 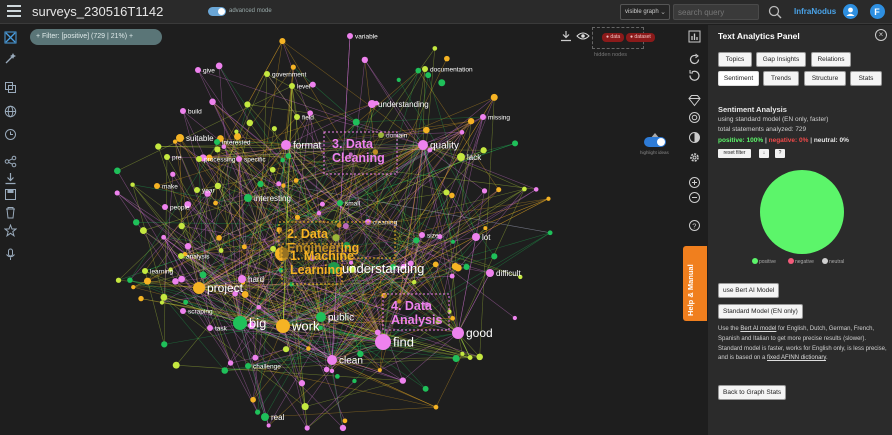 What do you see at coordinates (583, 36) in the screenshot?
I see `eye-icon` at bounding box center [583, 36].